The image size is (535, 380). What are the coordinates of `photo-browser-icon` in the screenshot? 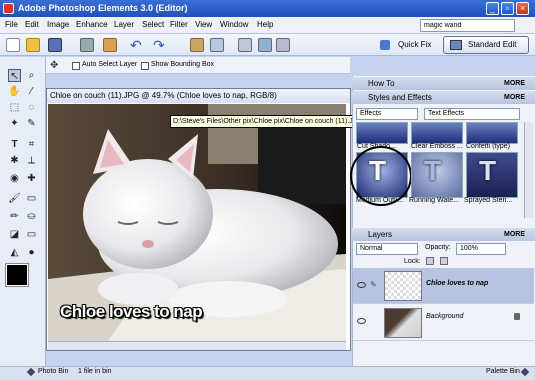 It's located at (197, 45).